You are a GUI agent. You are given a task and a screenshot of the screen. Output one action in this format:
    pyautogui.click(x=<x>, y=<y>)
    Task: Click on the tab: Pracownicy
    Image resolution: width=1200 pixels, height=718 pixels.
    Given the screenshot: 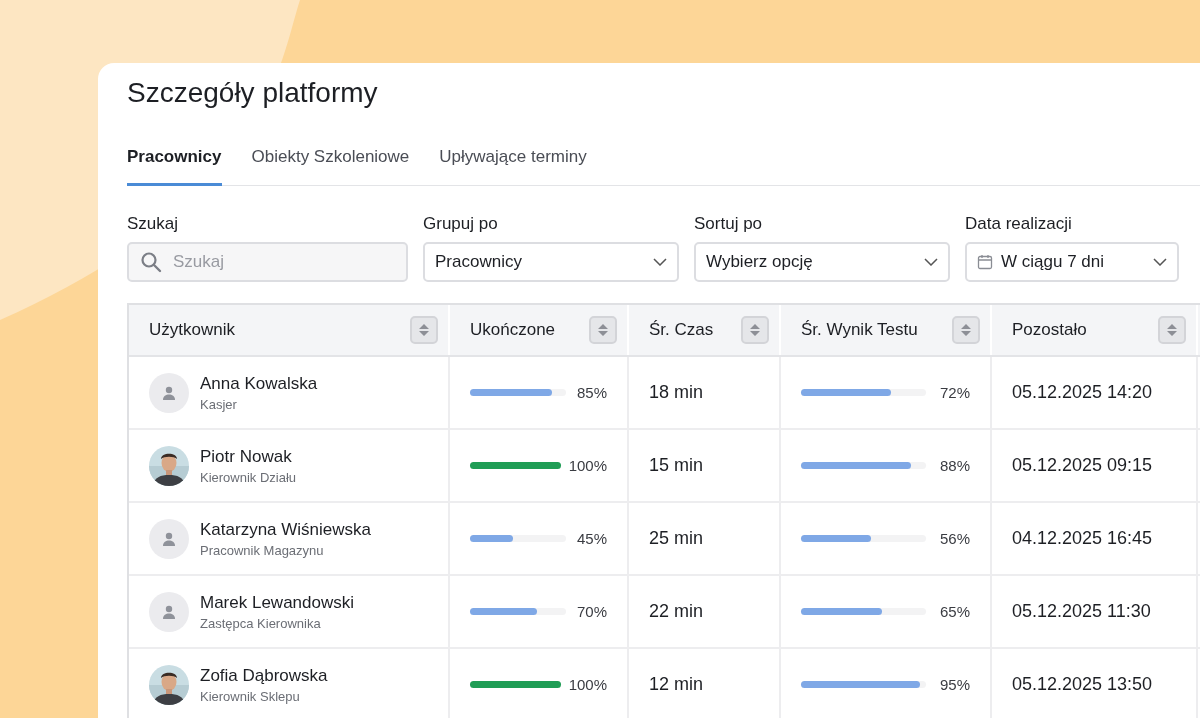 What is the action you would take?
    pyautogui.click(x=174, y=163)
    